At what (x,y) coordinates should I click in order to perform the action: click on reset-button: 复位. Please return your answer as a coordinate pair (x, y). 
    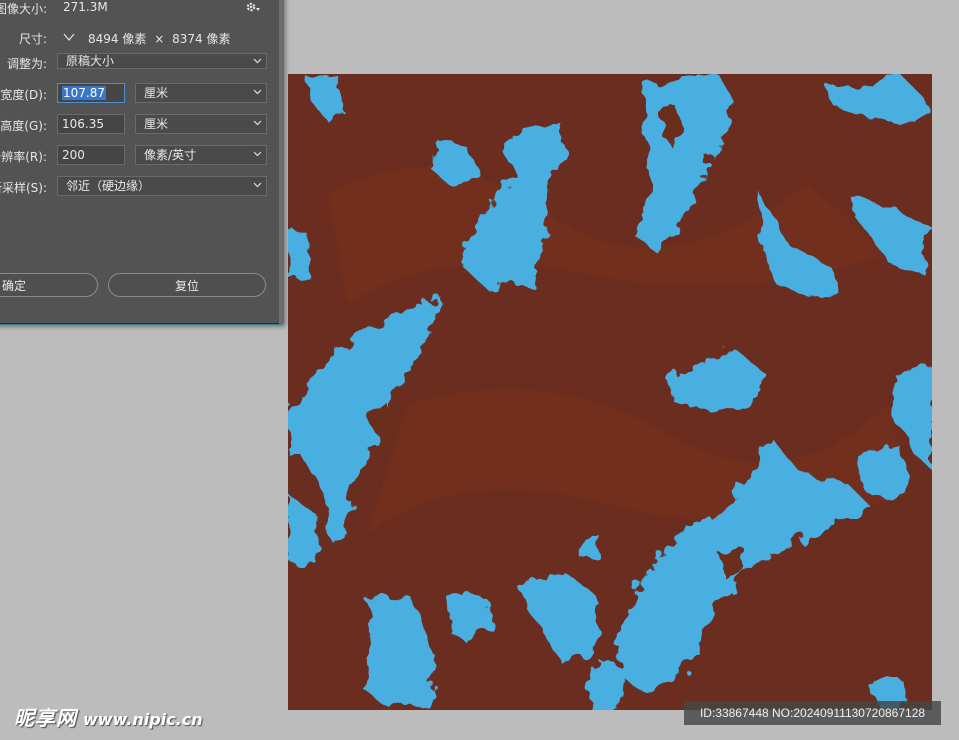
    Looking at the image, I should click on (187, 285).